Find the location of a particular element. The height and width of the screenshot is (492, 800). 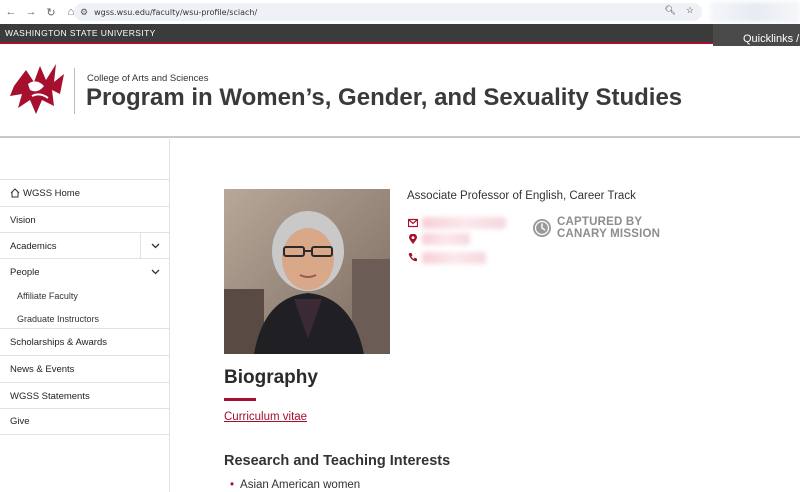

location-pin-icon is located at coordinates (413, 239).